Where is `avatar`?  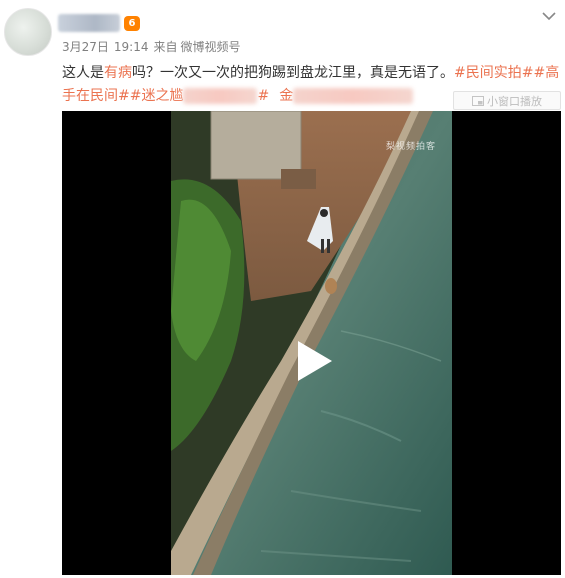
avatar is located at coordinates (28, 32).